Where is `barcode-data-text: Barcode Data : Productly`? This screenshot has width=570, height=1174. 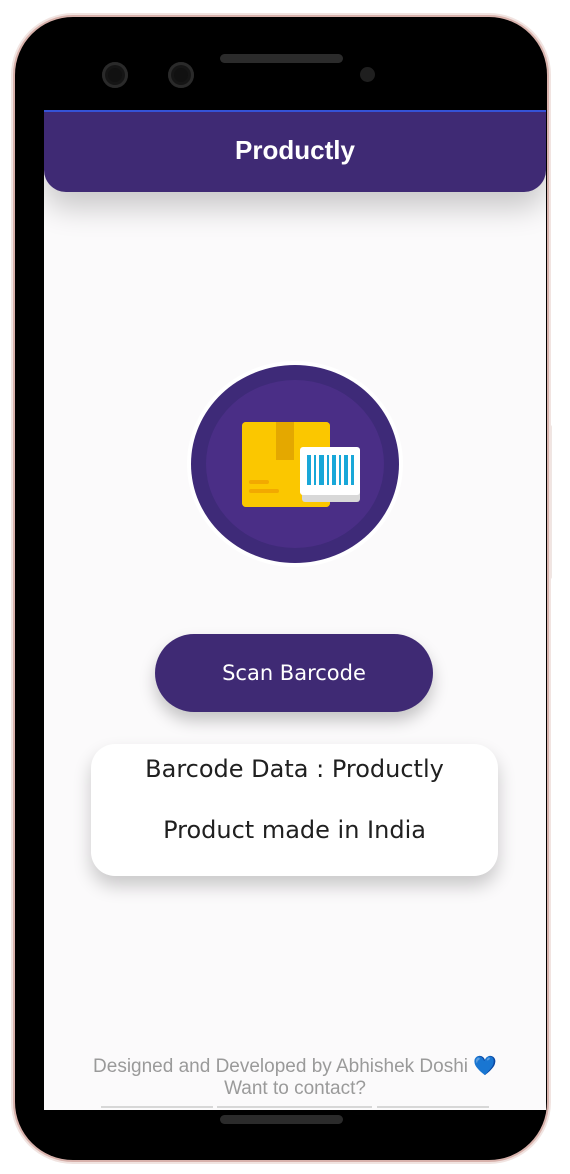
barcode-data-text: Barcode Data : Productly is located at coordinates (294, 769).